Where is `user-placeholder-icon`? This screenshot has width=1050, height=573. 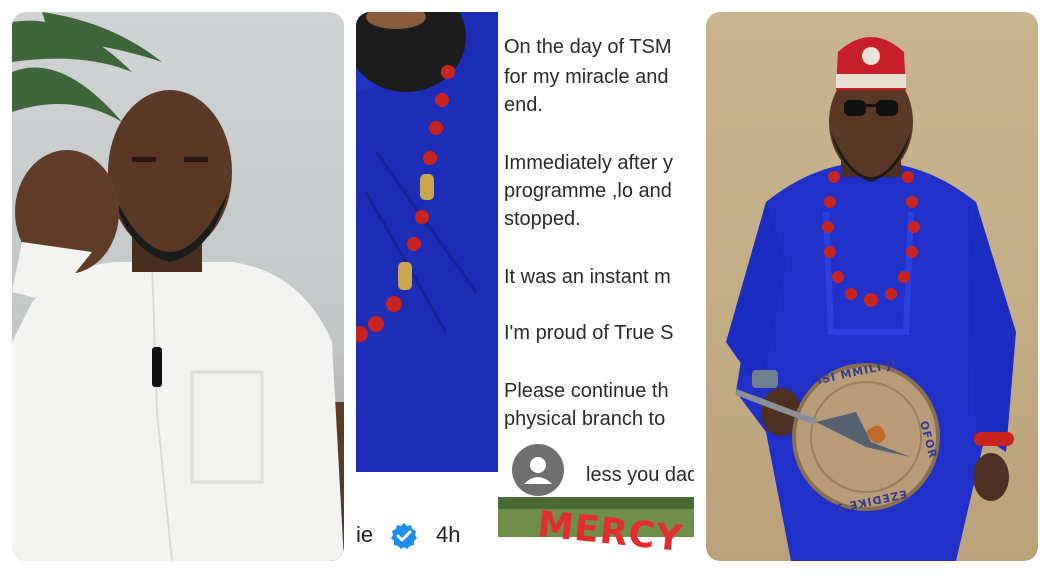
user-placeholder-icon is located at coordinates (538, 470).